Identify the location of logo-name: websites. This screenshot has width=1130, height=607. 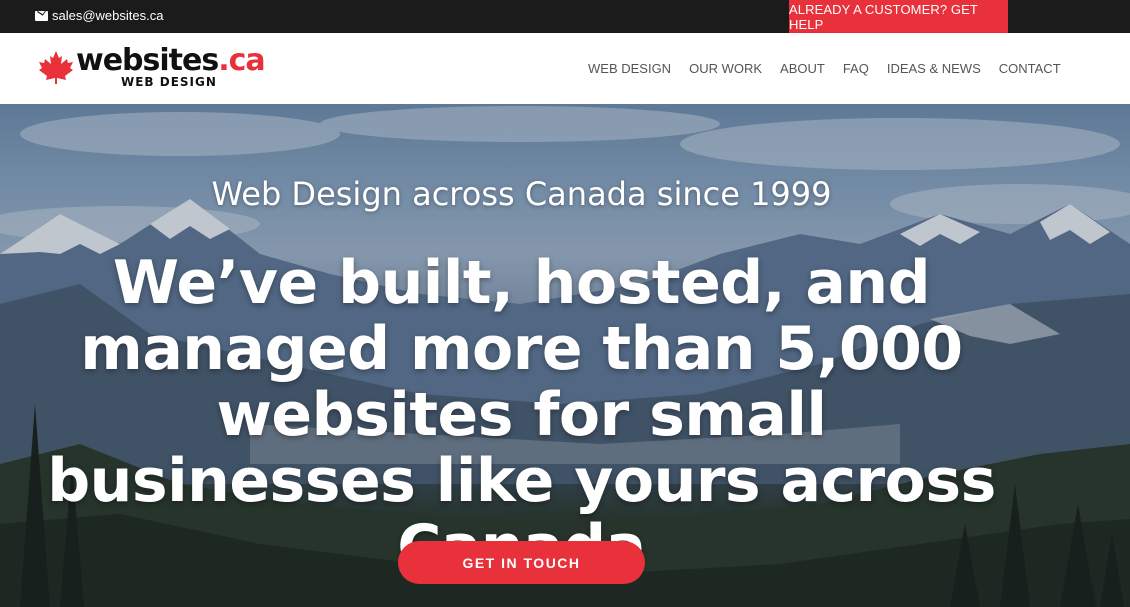
(147, 60).